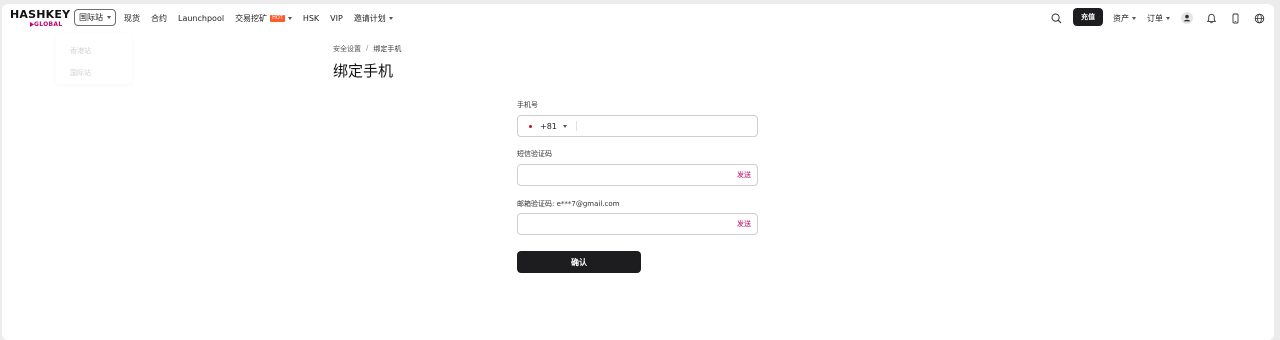 The image size is (1280, 340). I want to click on orders-menu: 订单, so click(1158, 18).